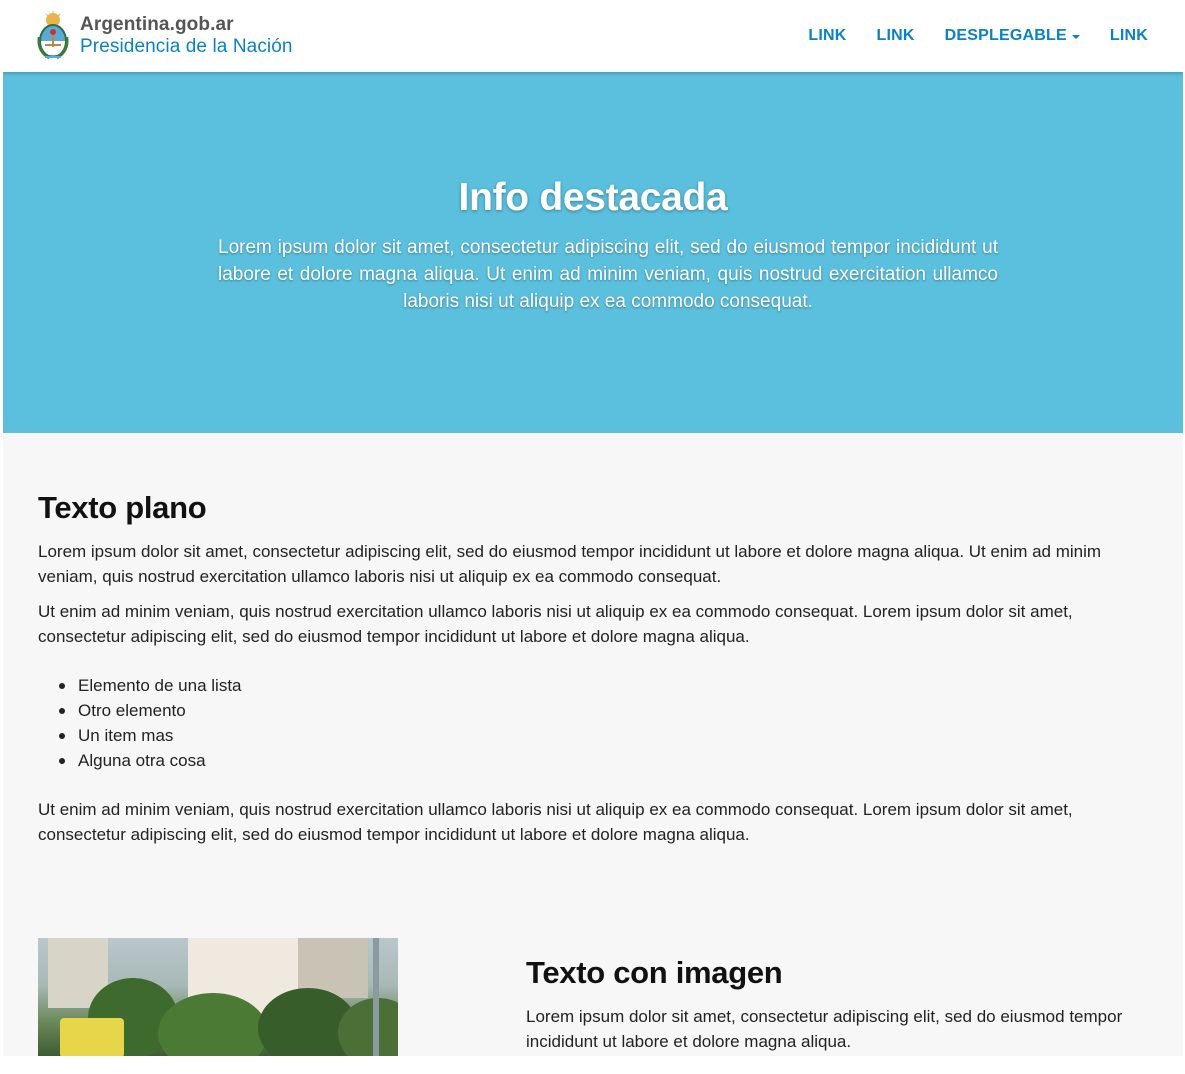 This screenshot has width=1185, height=1074. I want to click on caret-down-icon, so click(1075, 37).